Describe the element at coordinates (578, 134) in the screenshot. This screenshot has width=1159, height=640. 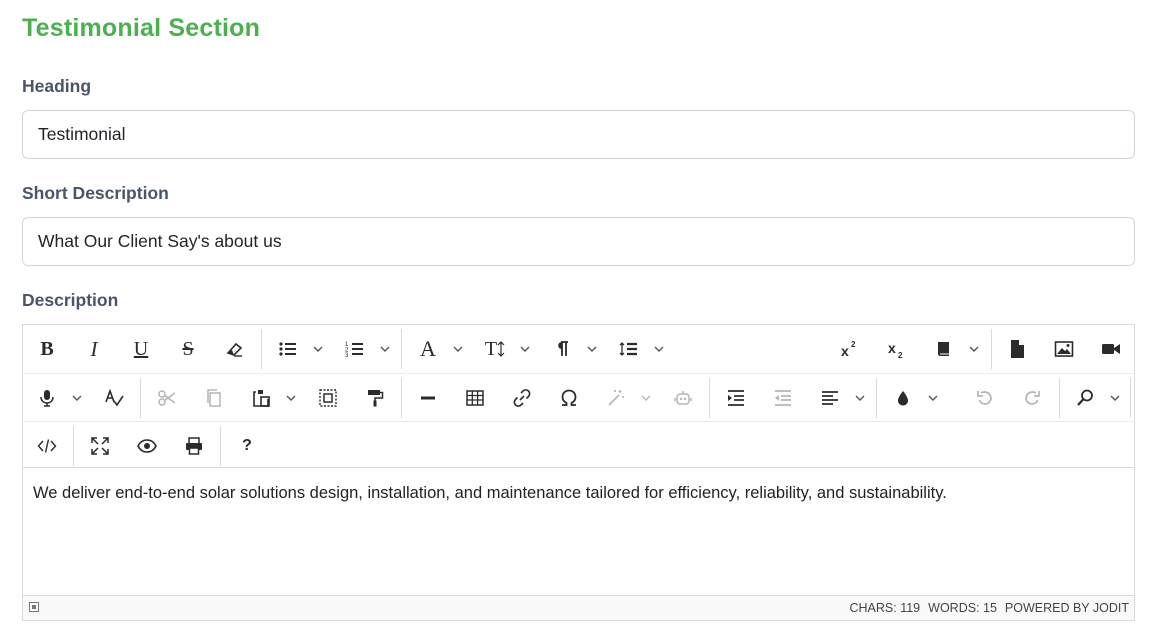
I see `heading-input` at that location.